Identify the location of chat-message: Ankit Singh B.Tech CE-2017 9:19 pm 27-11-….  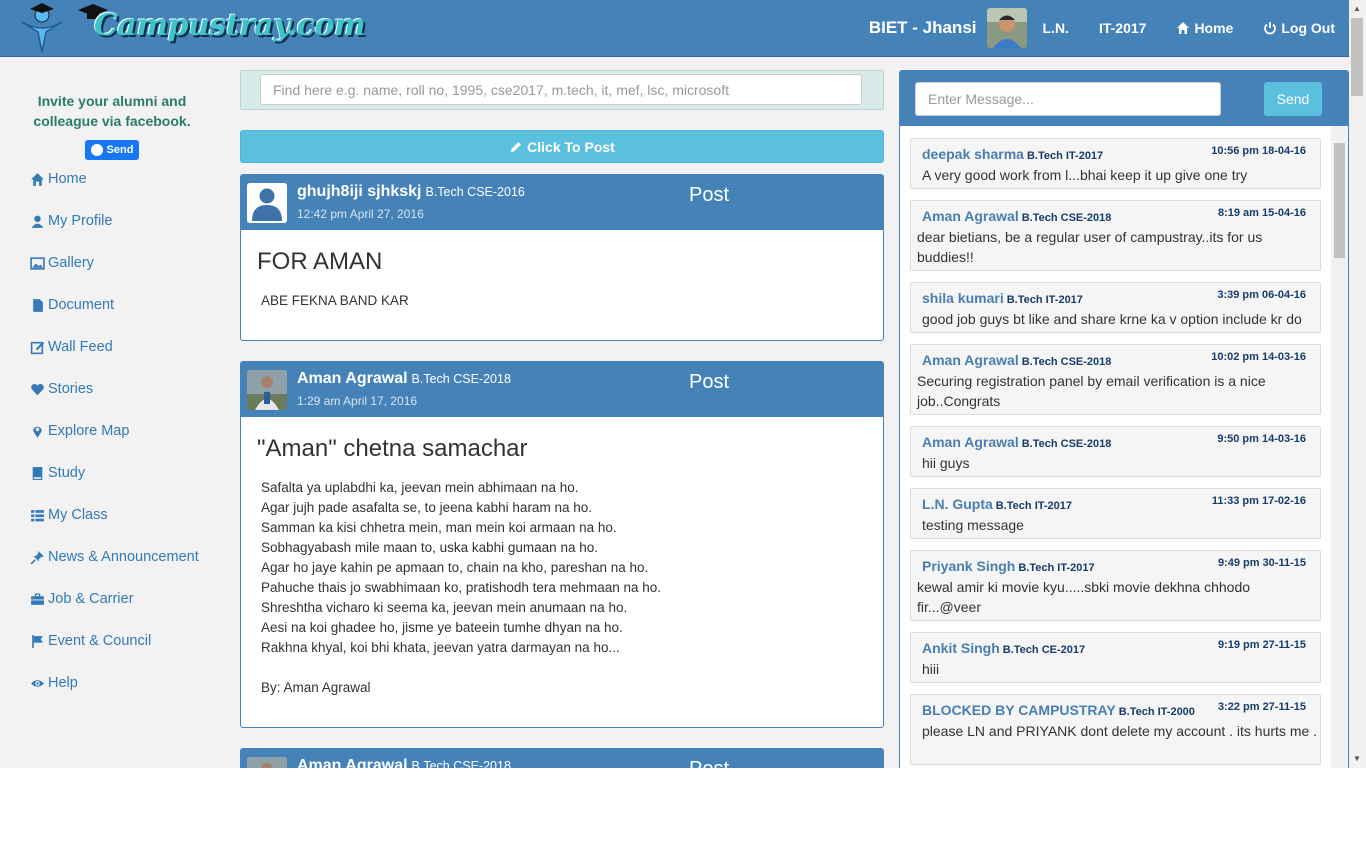
(1115, 657).